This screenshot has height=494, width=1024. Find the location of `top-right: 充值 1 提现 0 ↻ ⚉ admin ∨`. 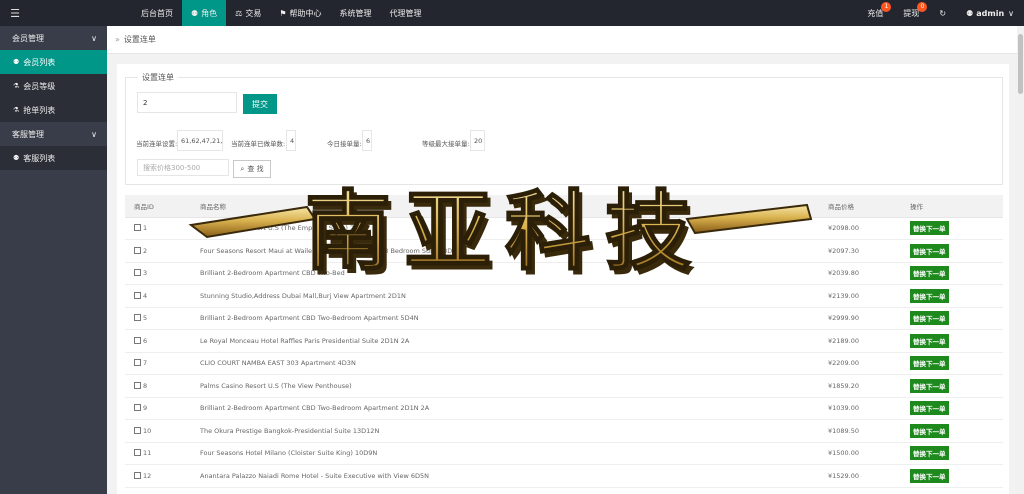

top-right: 充值 1 提现 0 ↻ ⚉ admin ∨ is located at coordinates (940, 13).